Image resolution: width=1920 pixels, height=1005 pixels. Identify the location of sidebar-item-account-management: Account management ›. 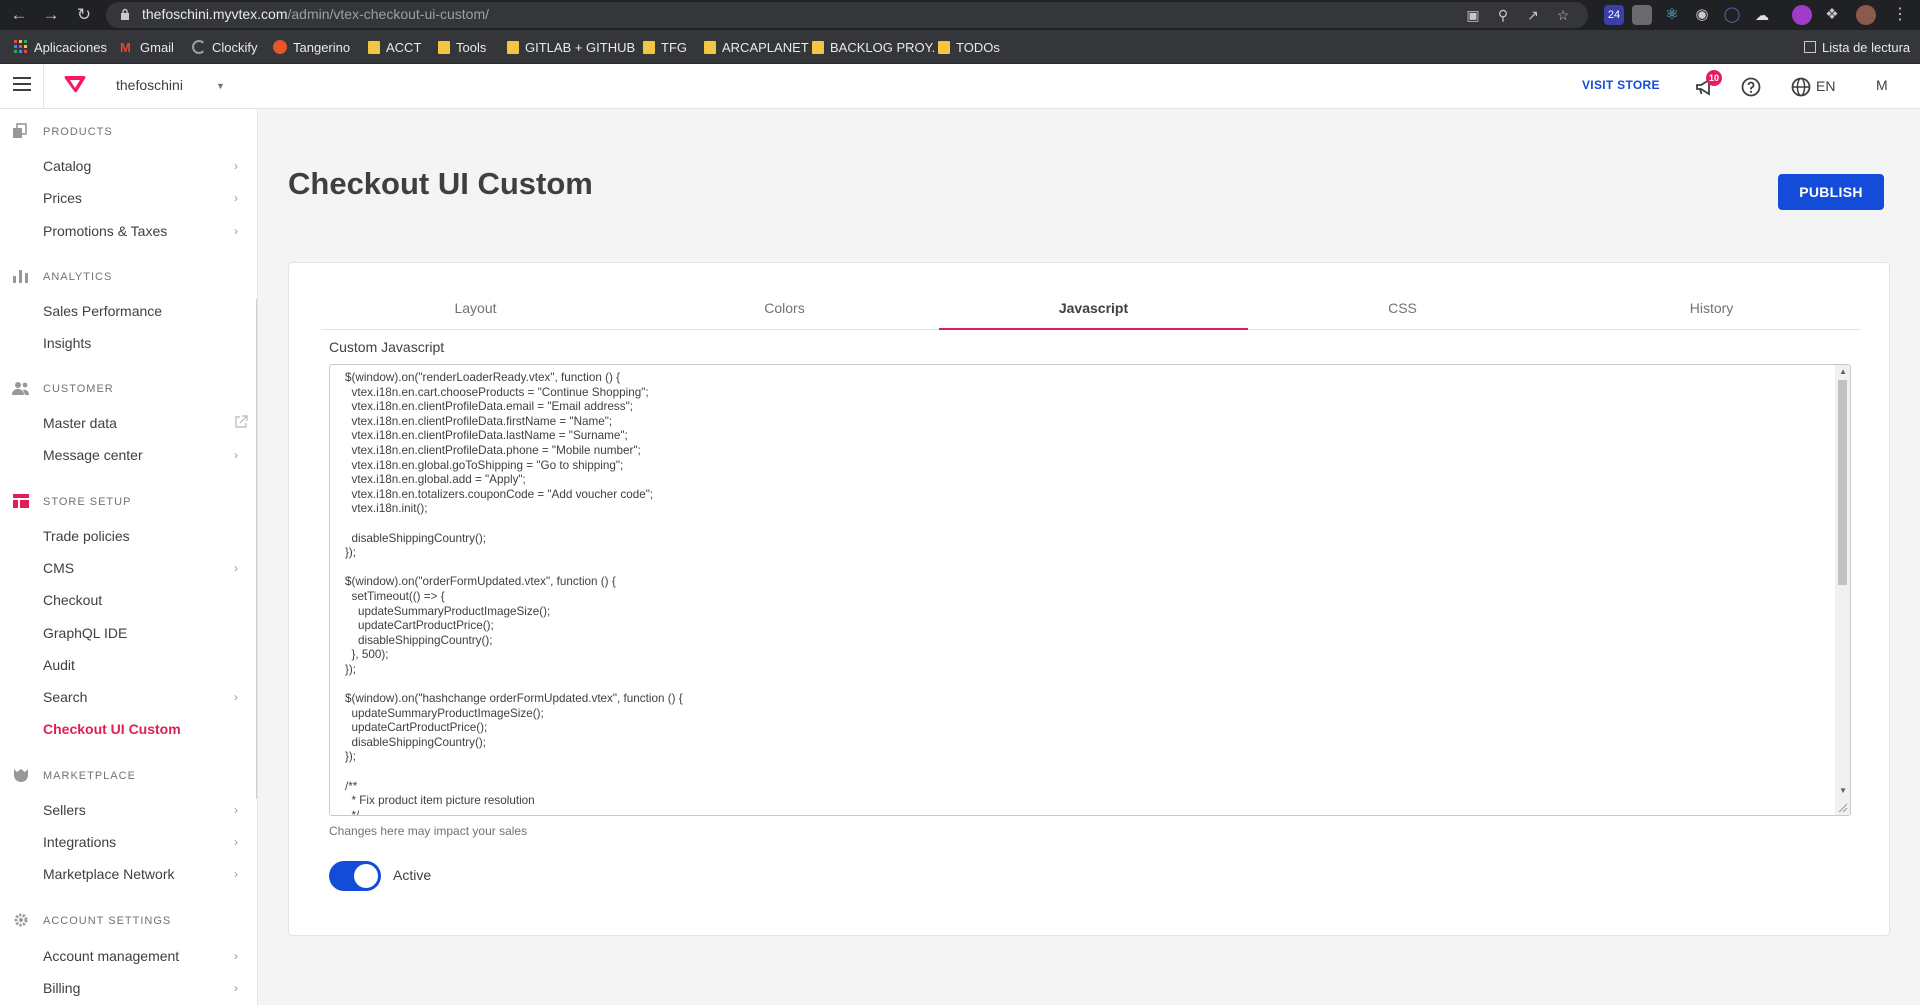
(128, 956).